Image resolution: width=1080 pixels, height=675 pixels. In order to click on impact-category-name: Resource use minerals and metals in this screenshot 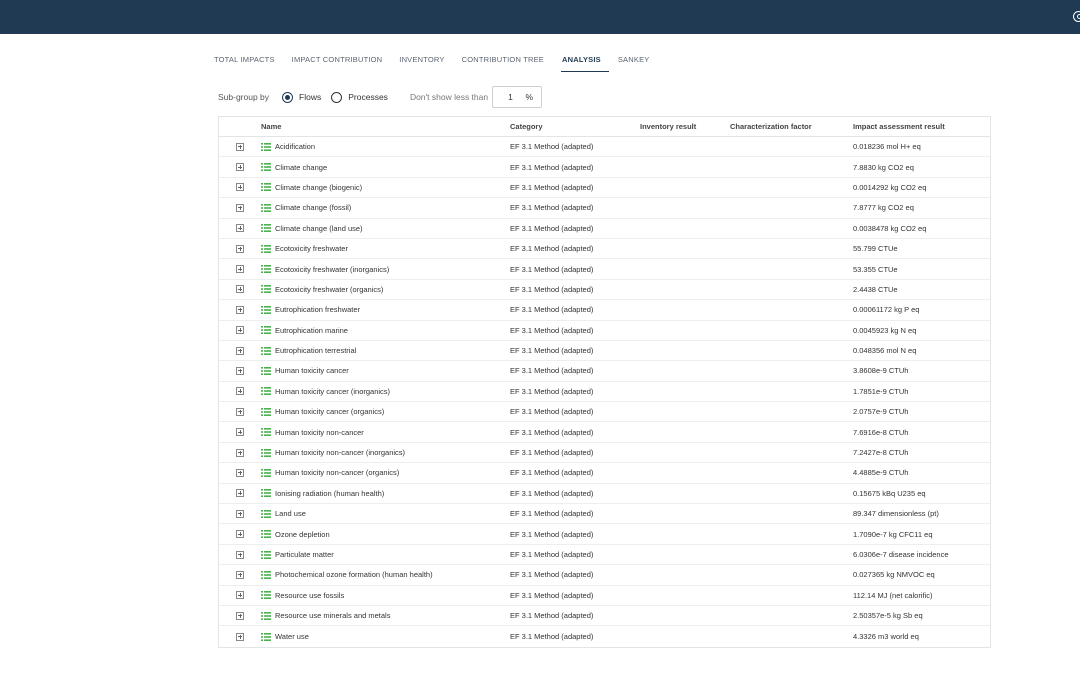, I will do `click(333, 616)`.